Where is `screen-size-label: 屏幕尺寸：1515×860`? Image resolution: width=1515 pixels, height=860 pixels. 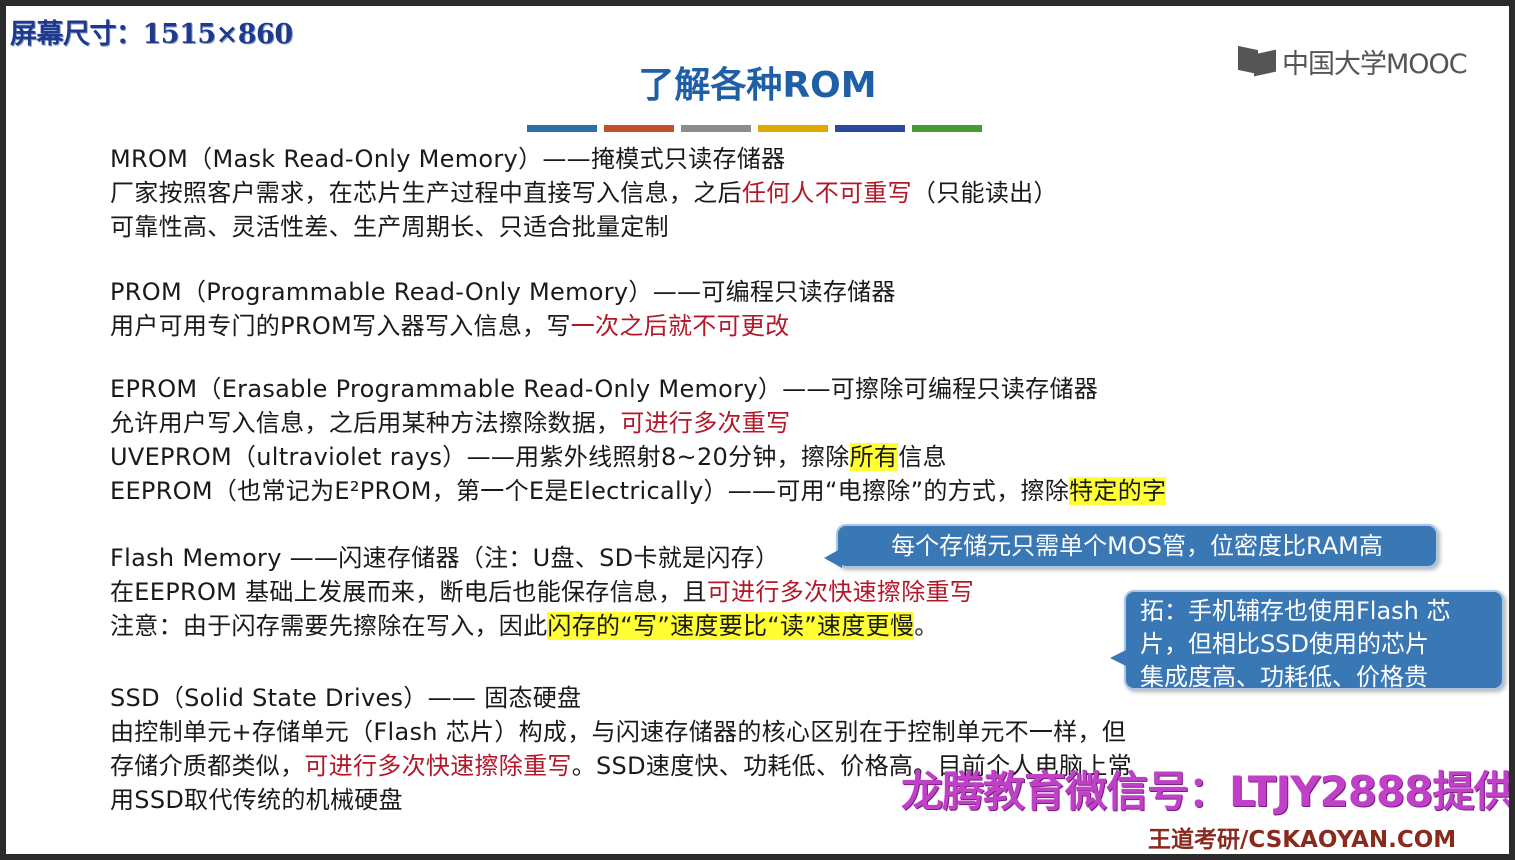 screen-size-label: 屏幕尺寸：1515×860 is located at coordinates (151, 34).